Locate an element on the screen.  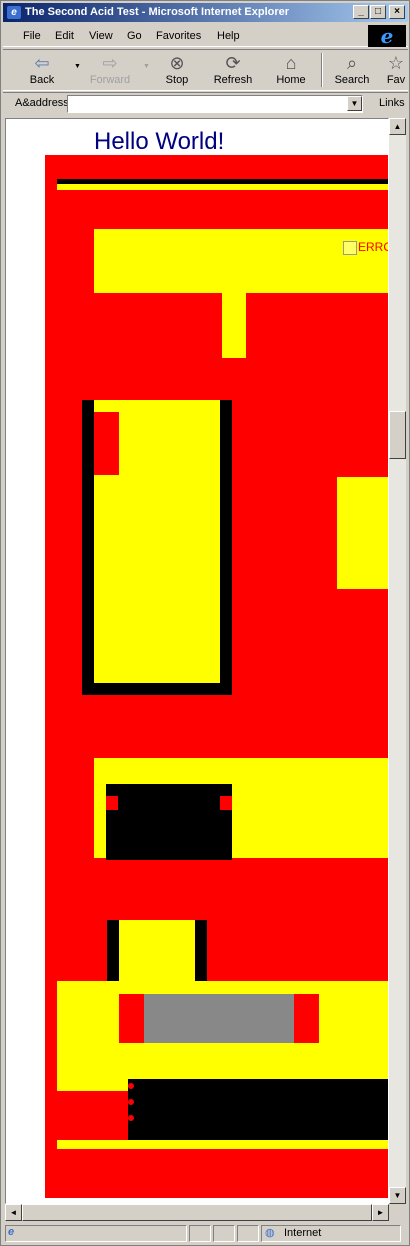
error-text: ERRO is located at coordinates (373, 247).